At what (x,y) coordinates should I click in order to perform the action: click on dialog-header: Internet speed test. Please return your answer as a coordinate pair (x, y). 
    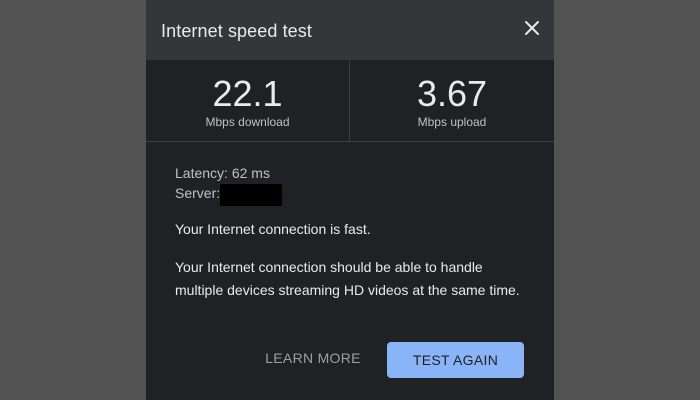
    Looking at the image, I should click on (350, 30).